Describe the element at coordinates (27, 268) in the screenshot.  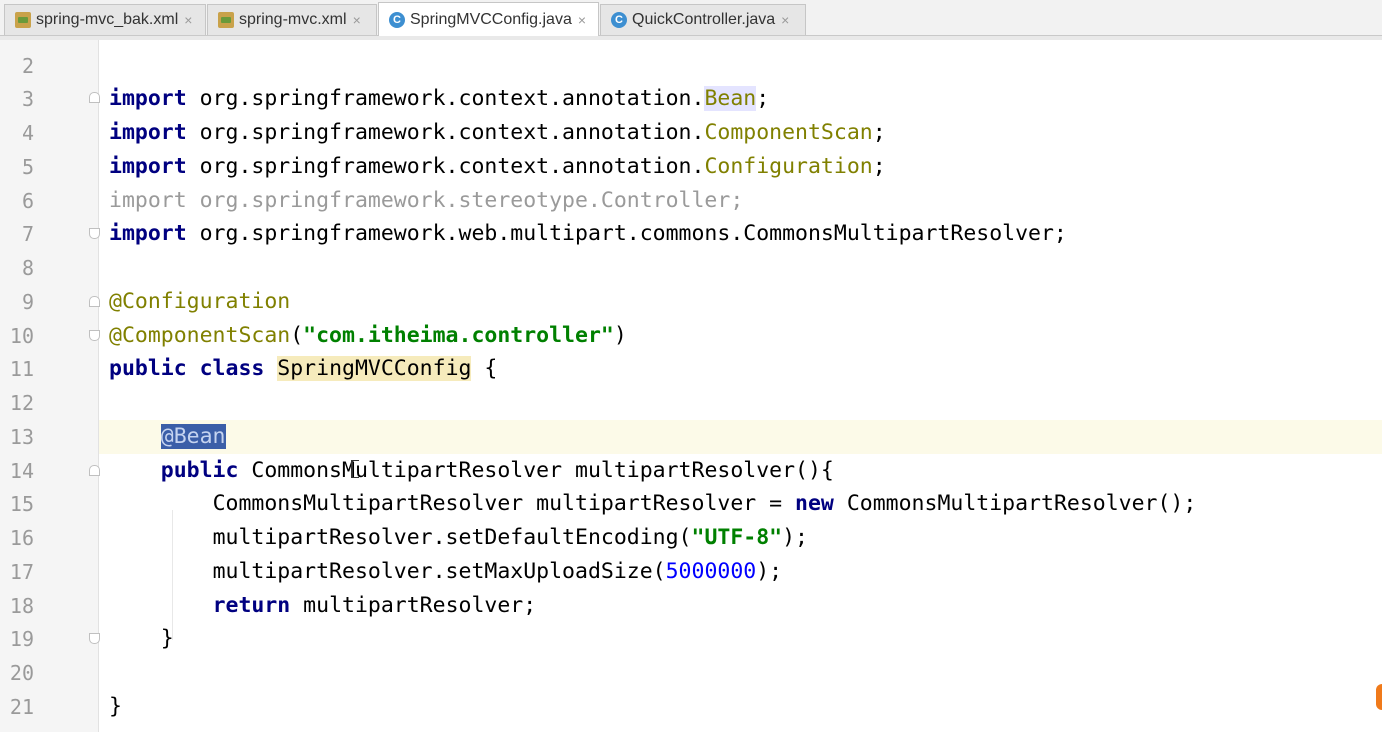
I see `line-number: 8` at that location.